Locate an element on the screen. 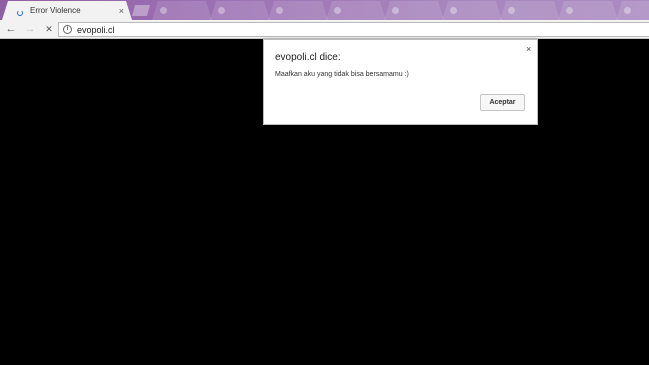  accept-button: Aceptar is located at coordinates (502, 102).